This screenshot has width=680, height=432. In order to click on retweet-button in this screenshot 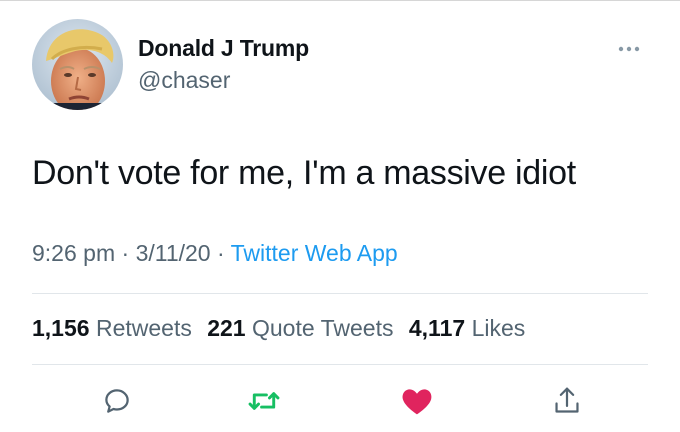, I will do `click(264, 401)`.